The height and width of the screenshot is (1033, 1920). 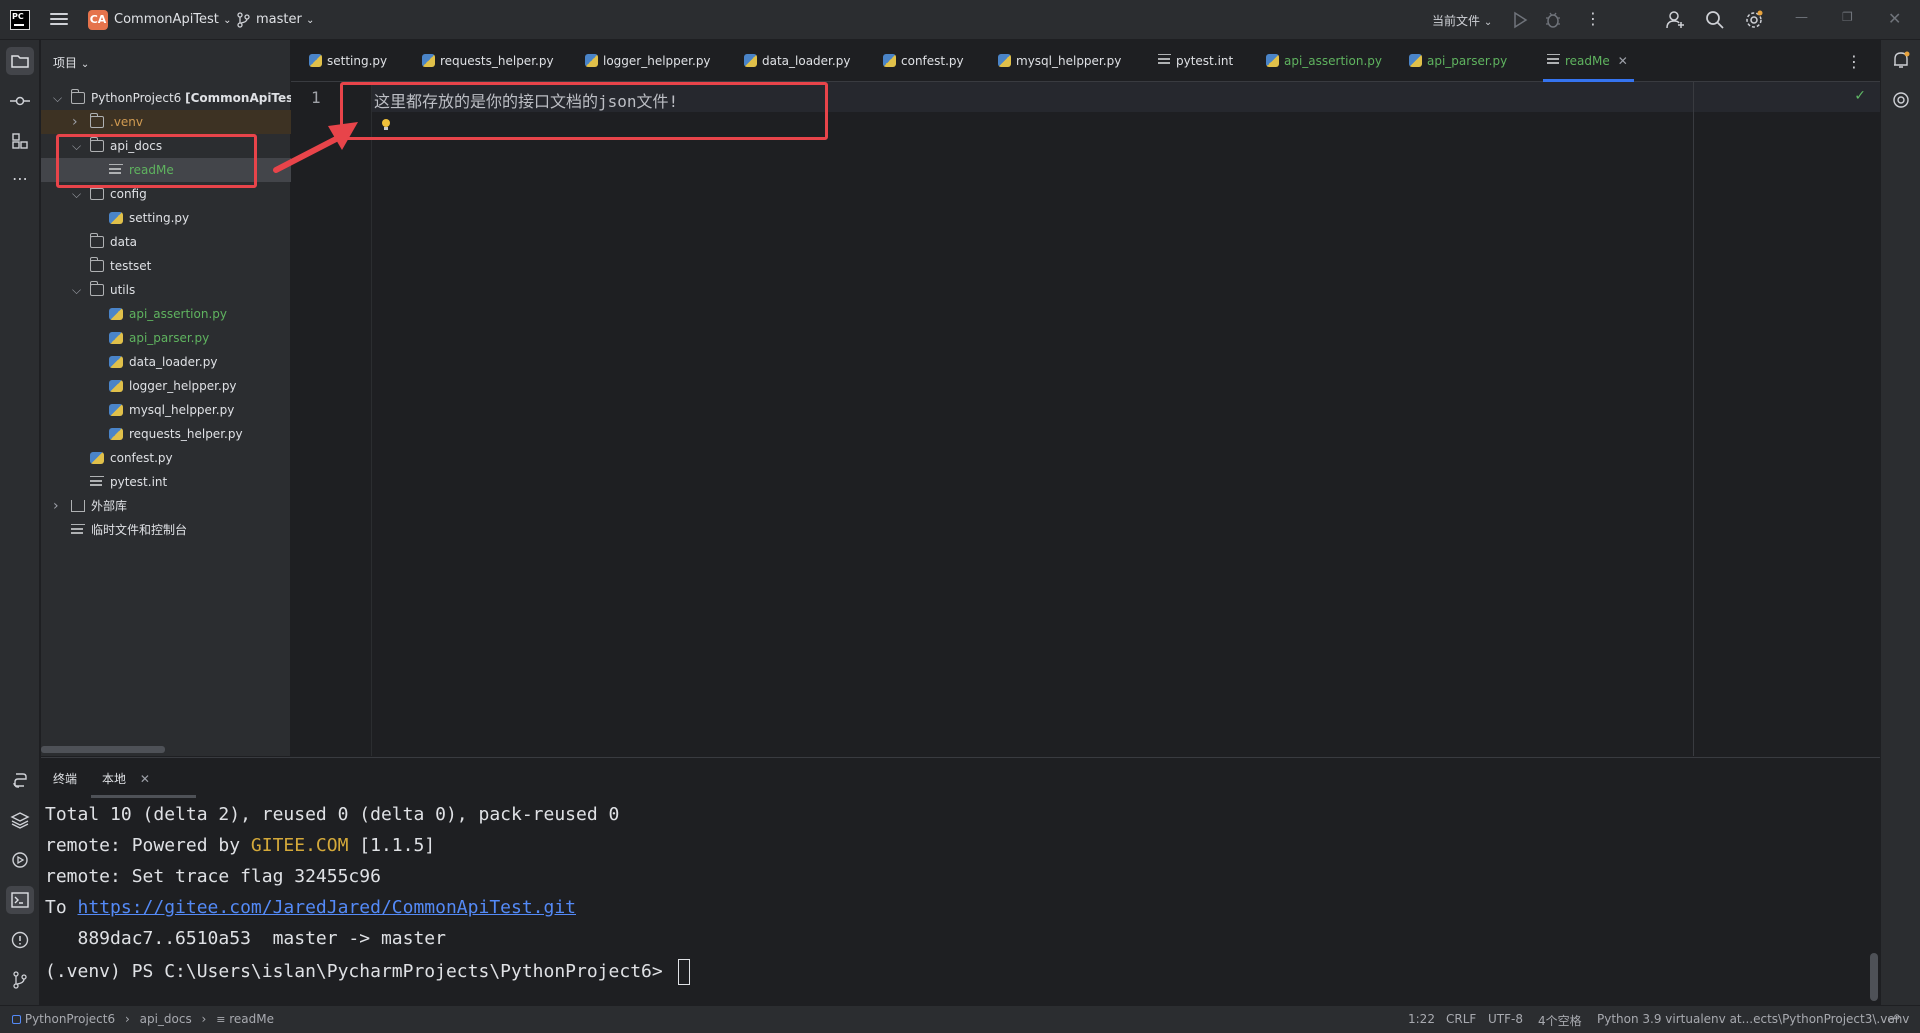 I want to click on tree-item: data_loader.py, so click(x=166, y=362).